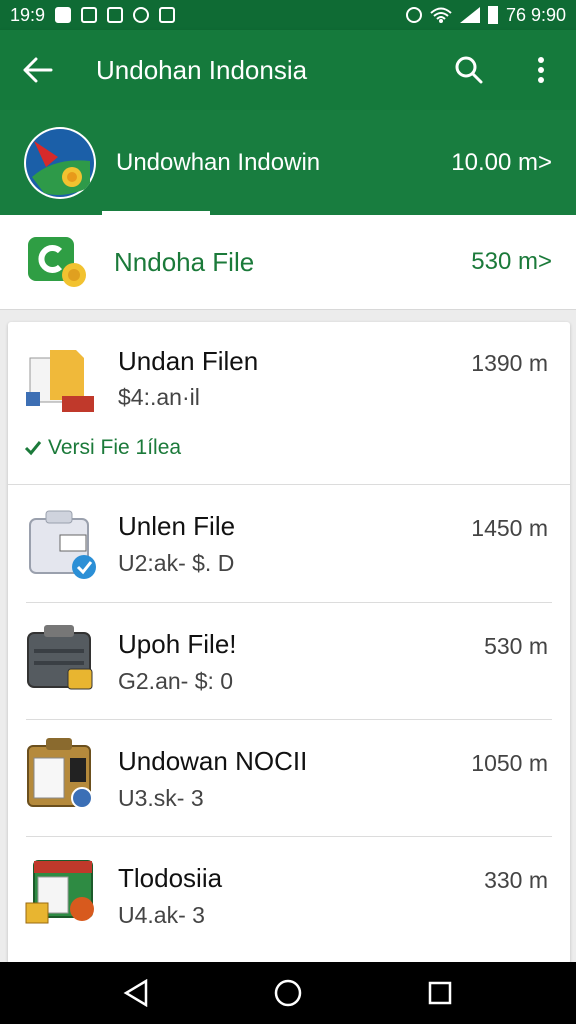  What do you see at coordinates (115, 447) in the screenshot?
I see `verified-label: Versi Fie 1ílea` at bounding box center [115, 447].